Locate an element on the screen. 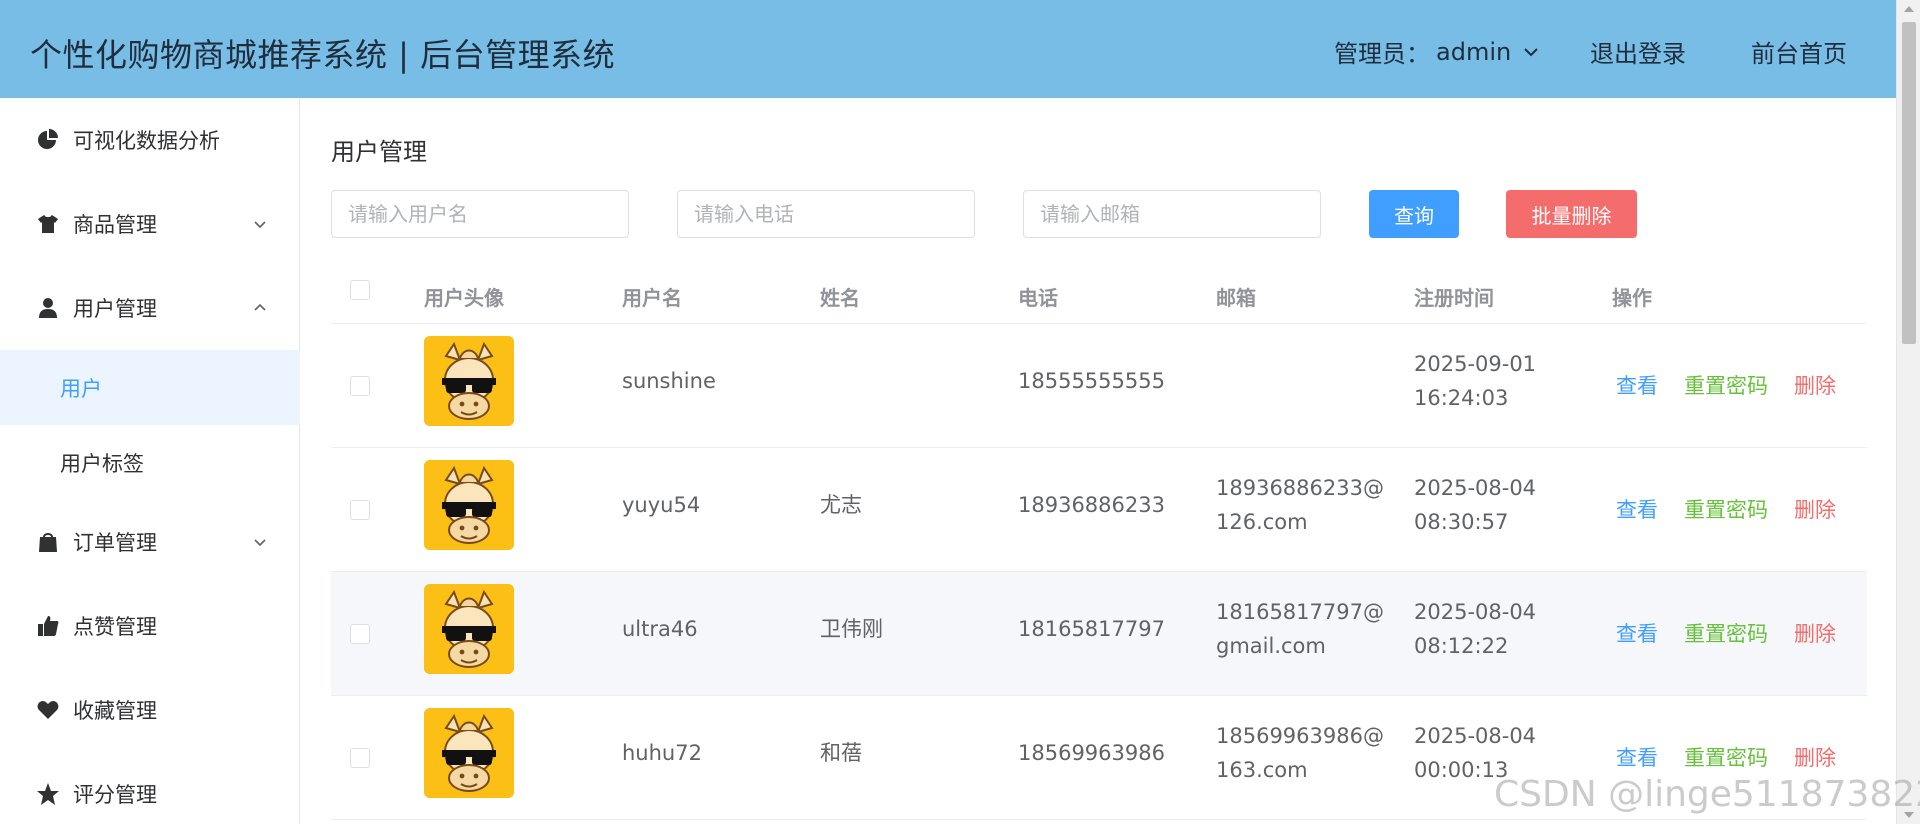  page-title: 用户管理 is located at coordinates (379, 152).